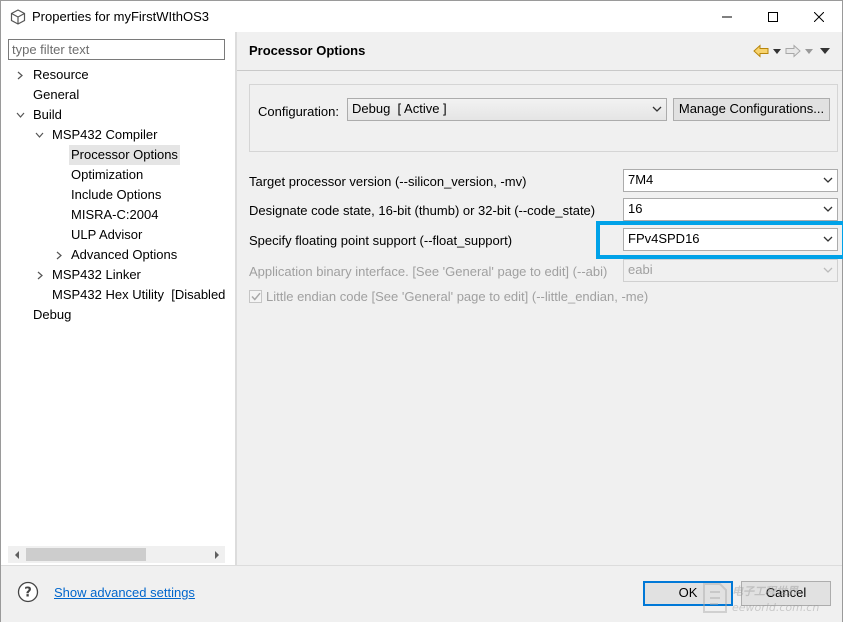 The image size is (843, 622). I want to click on tree-item-label: Include Options, so click(116, 194).